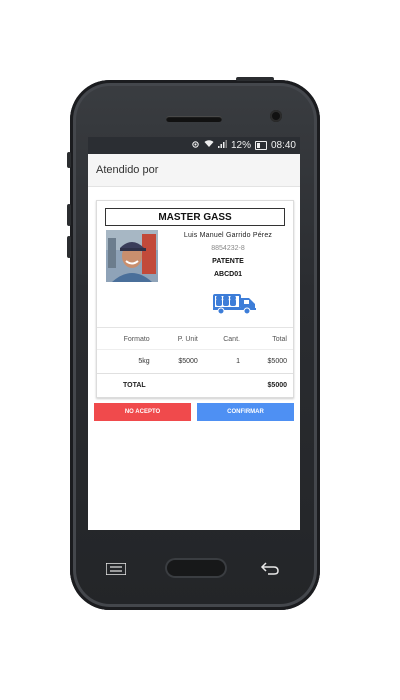 This screenshot has height=700, width=400. What do you see at coordinates (136, 339) in the screenshot?
I see `col-header: Formato` at bounding box center [136, 339].